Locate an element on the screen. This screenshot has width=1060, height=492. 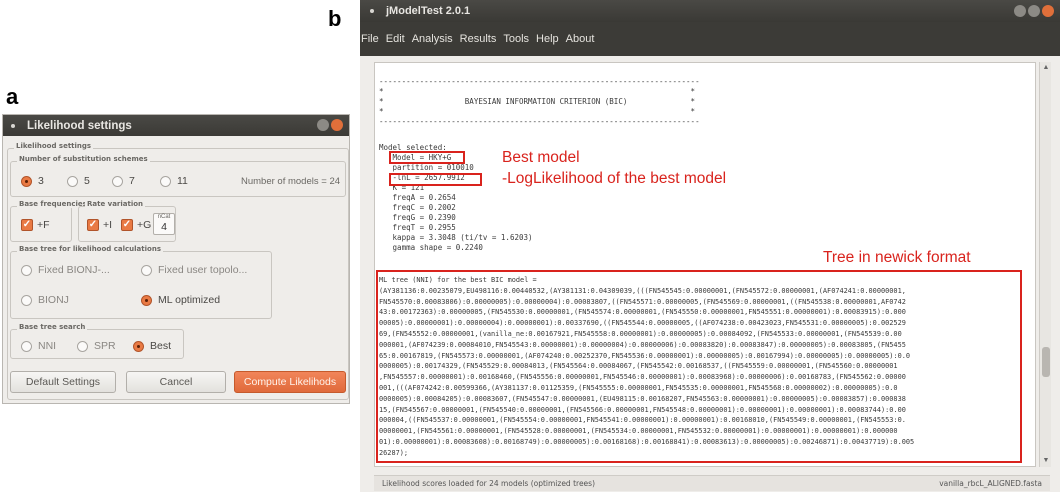
rate-variation-legend: Rate variation is located at coordinates (115, 204).